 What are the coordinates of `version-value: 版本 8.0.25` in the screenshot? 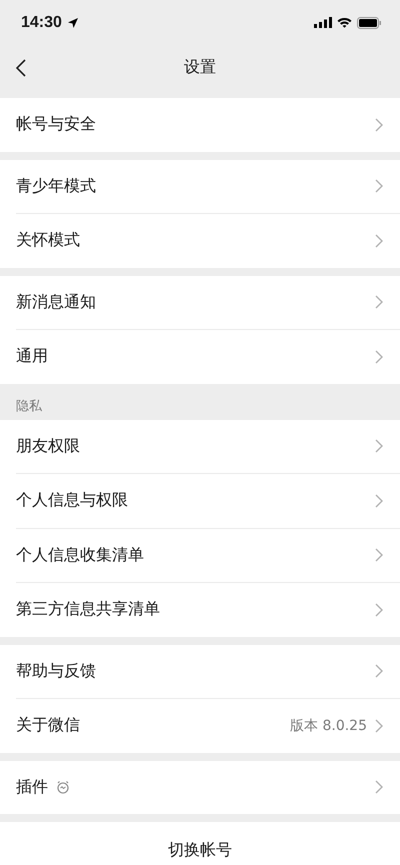 It's located at (328, 725).